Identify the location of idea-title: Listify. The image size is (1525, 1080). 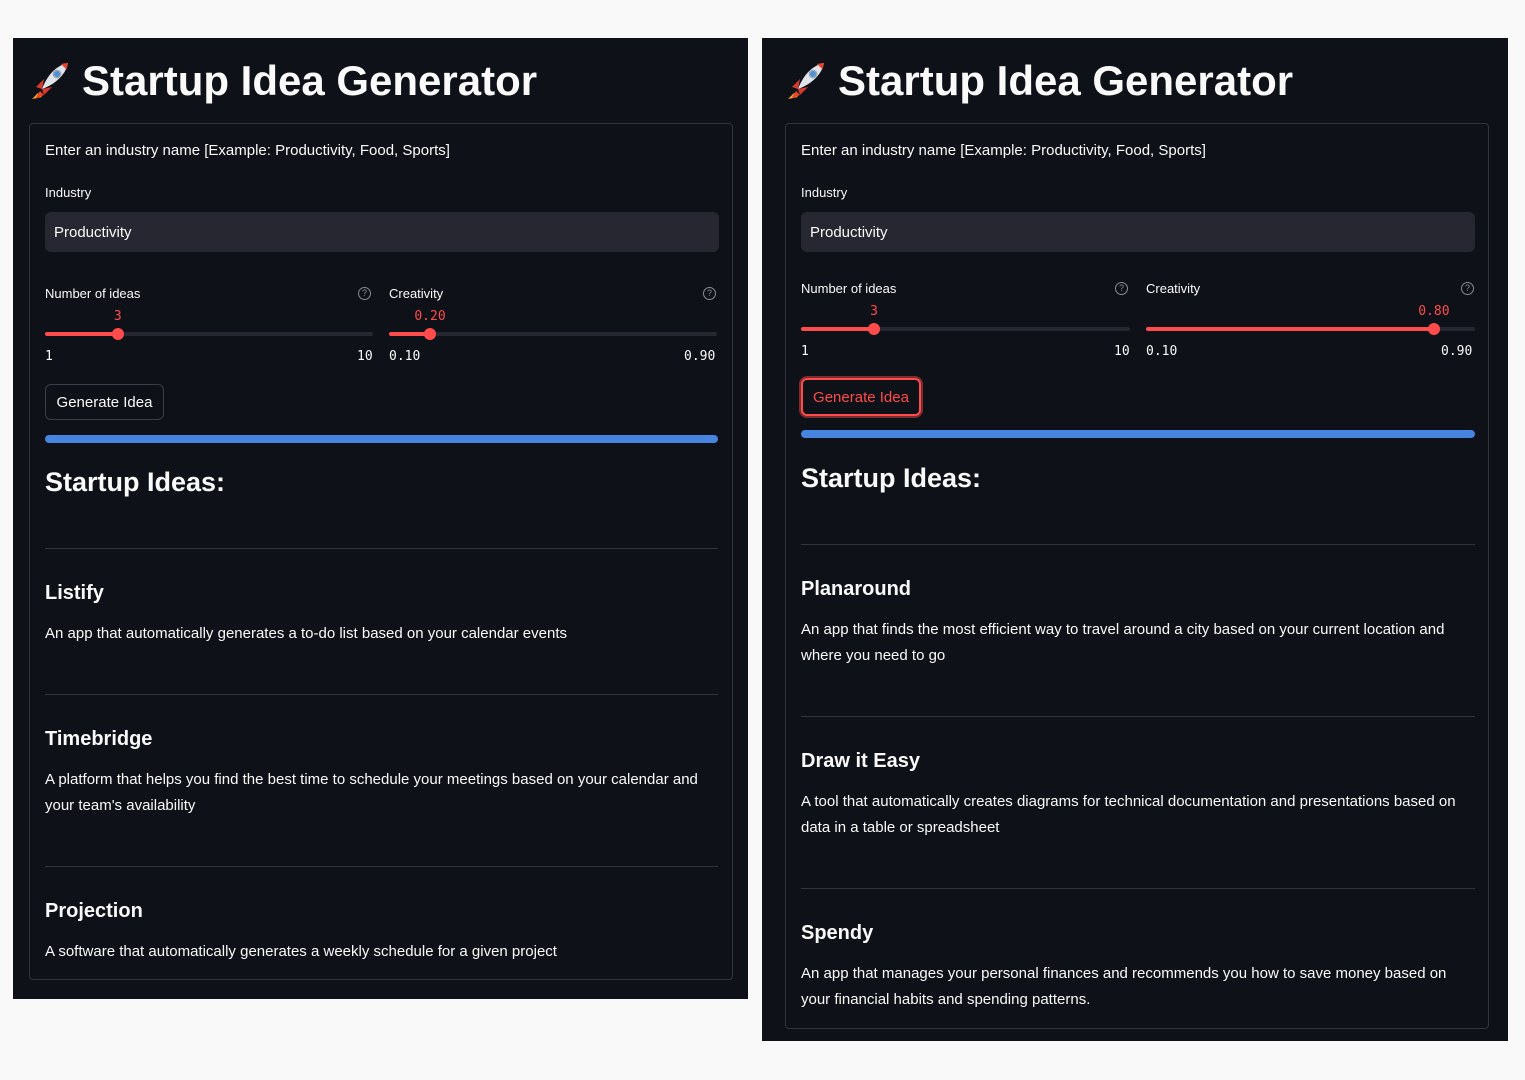
(74, 593).